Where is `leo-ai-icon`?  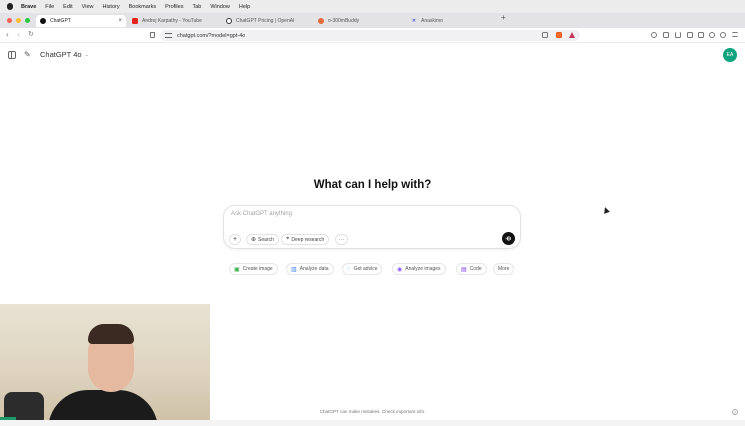 leo-ai-icon is located at coordinates (654, 35).